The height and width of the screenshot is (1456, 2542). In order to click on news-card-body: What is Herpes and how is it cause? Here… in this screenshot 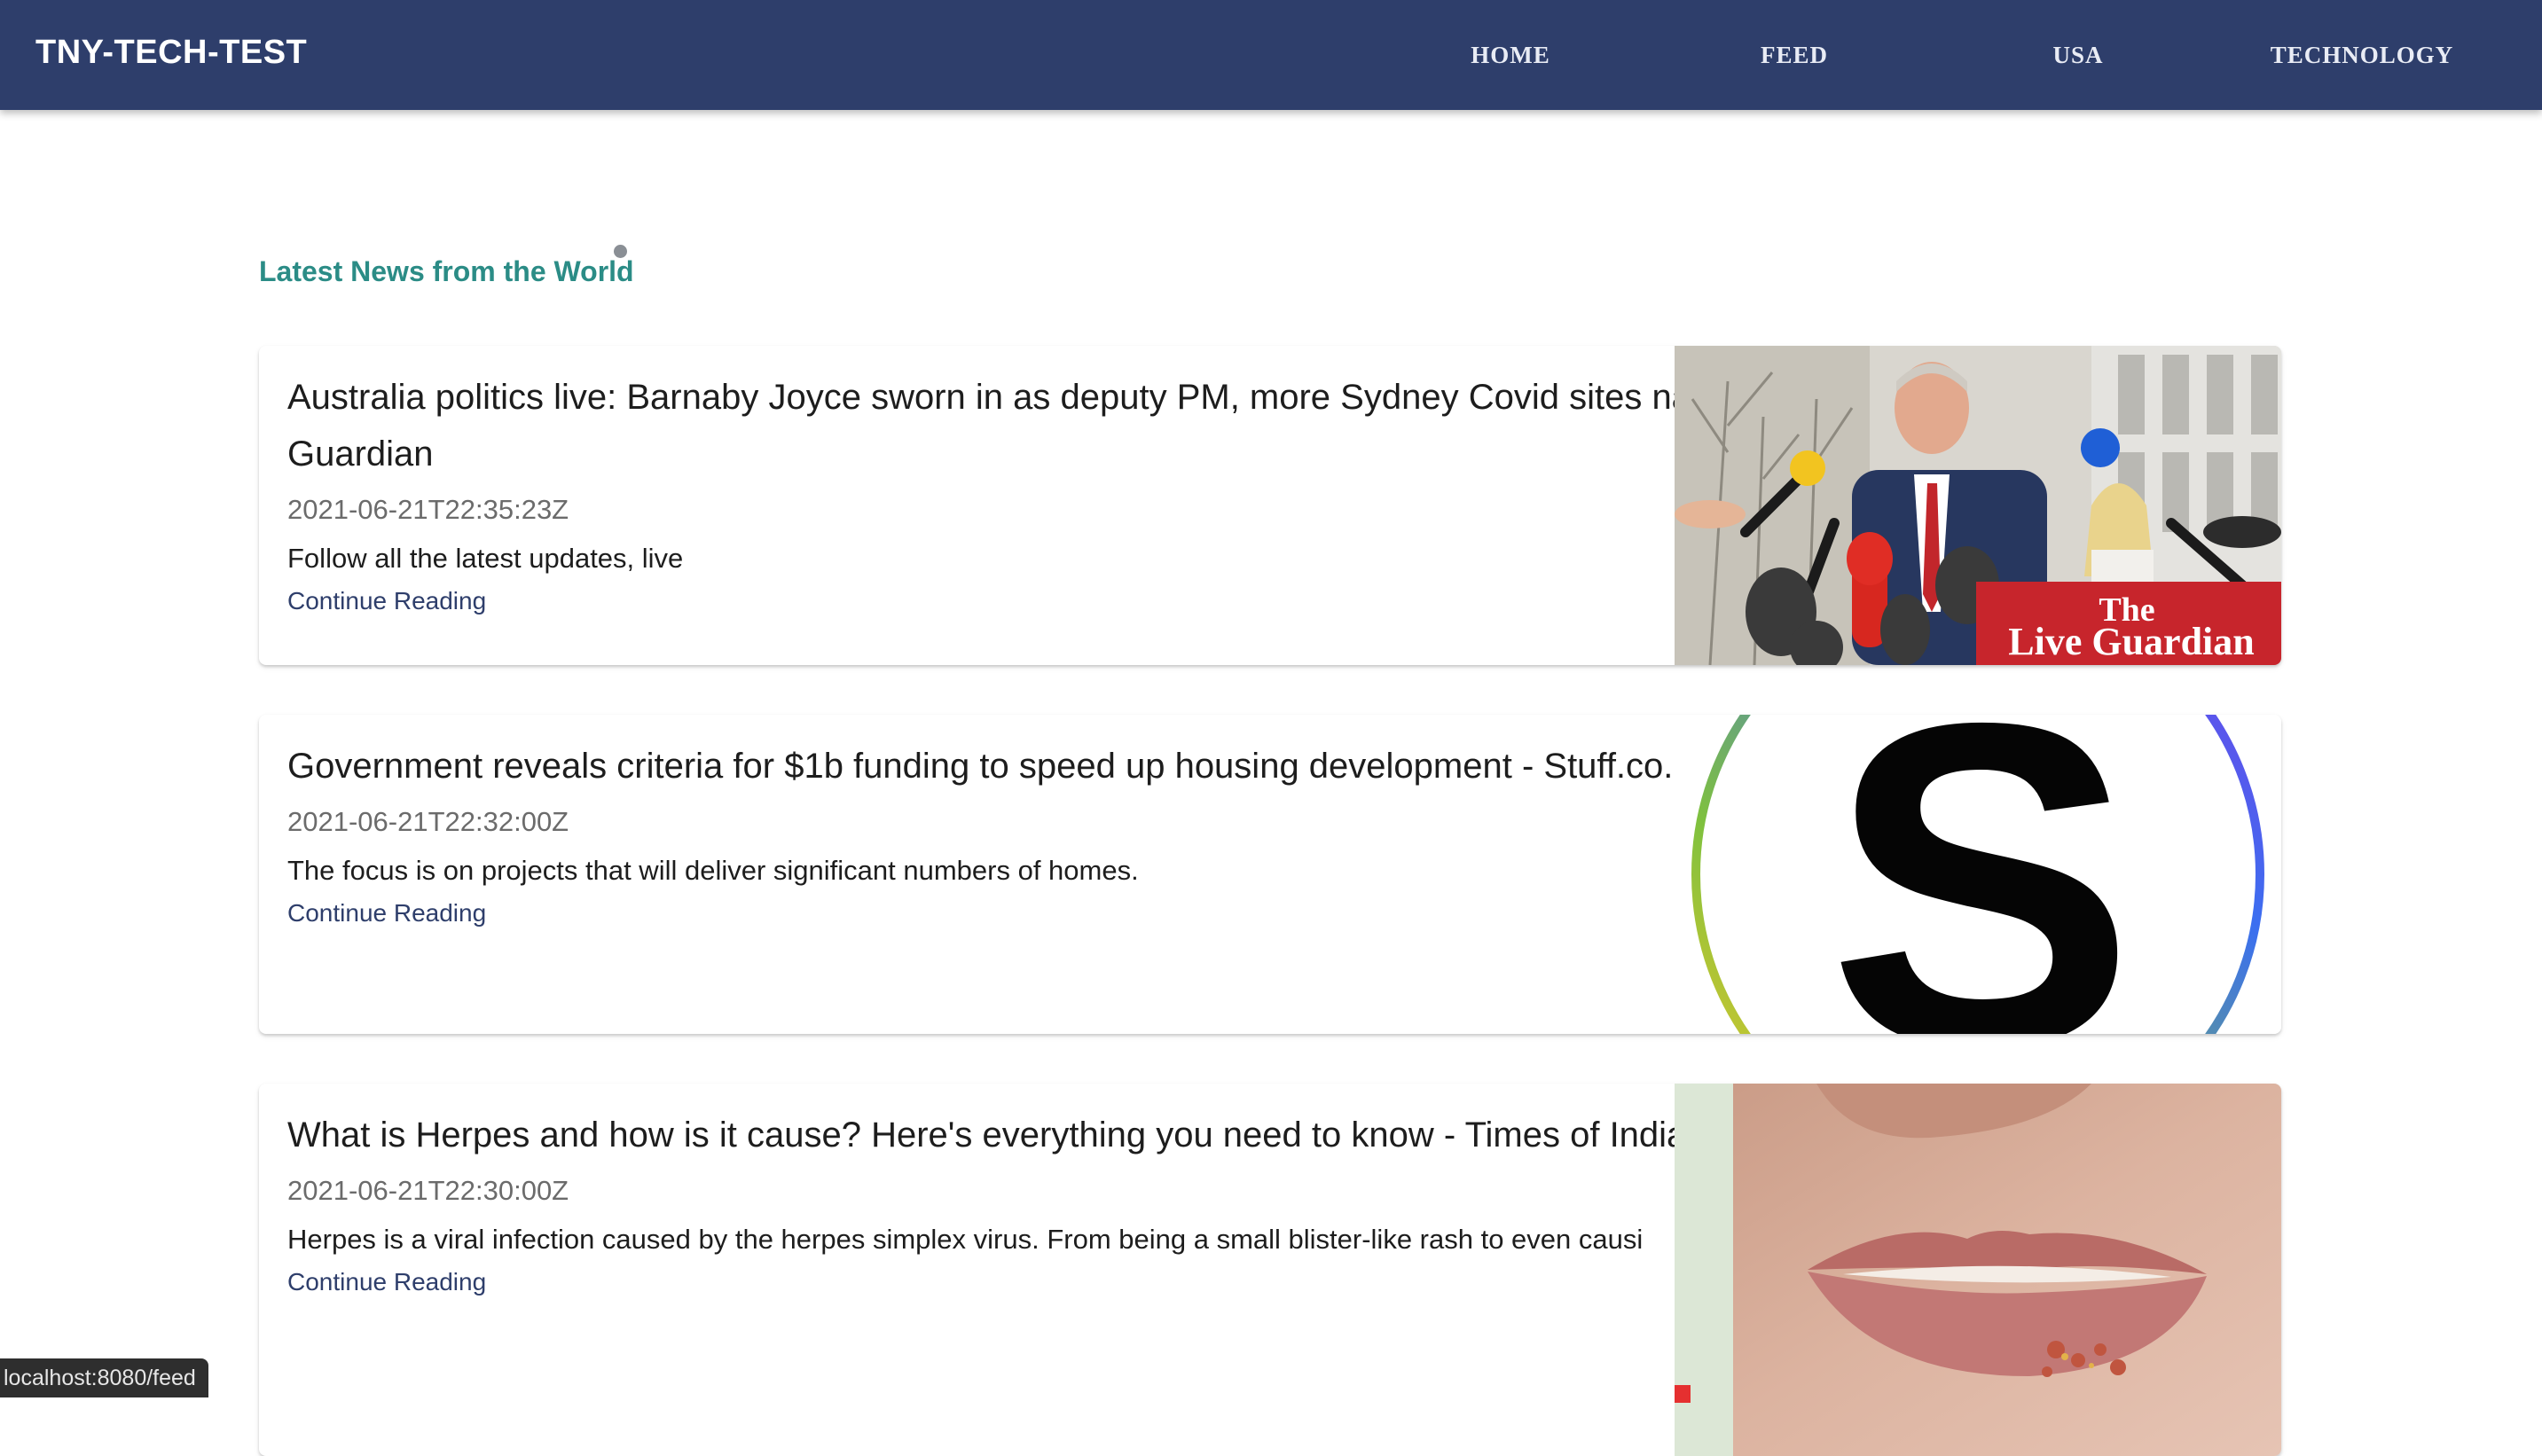, I will do `click(1098, 1203)`.